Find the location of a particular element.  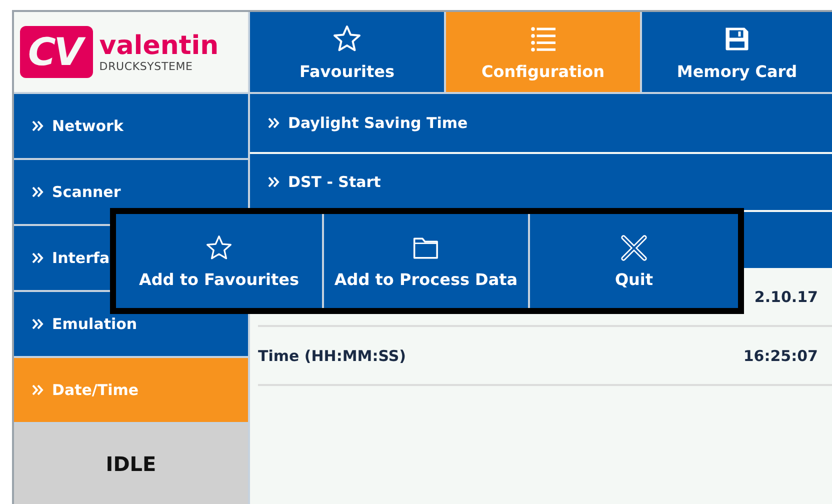

settings-group: Daylight Saving Time is located at coordinates (541, 123).